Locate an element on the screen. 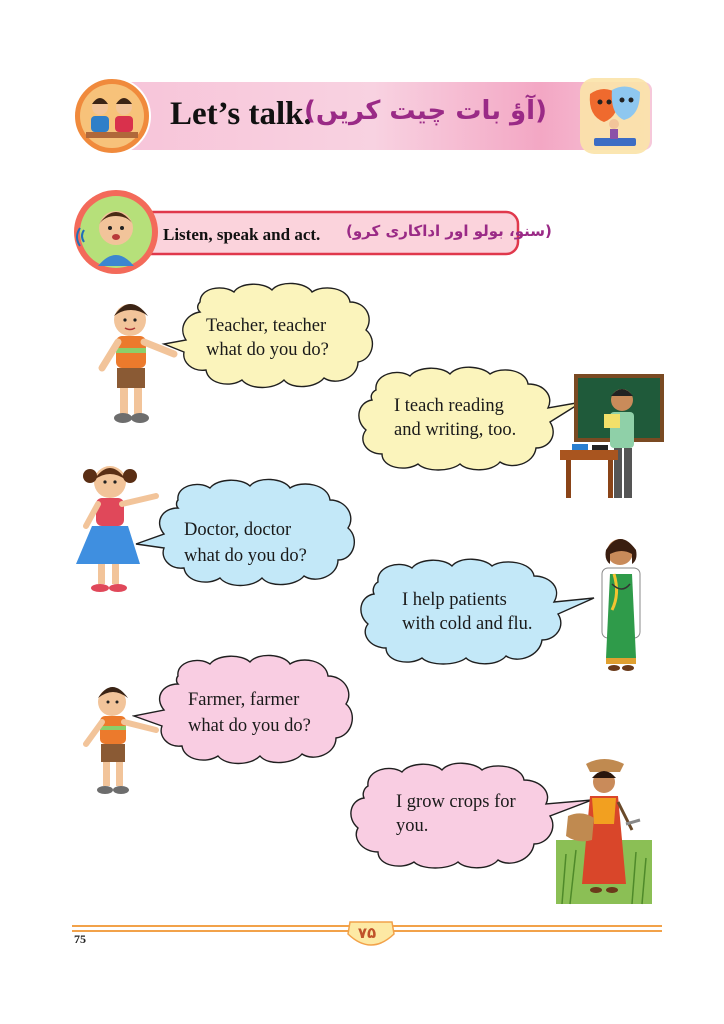  farmer-answer-line-1: I grow crops for is located at coordinates (456, 802).